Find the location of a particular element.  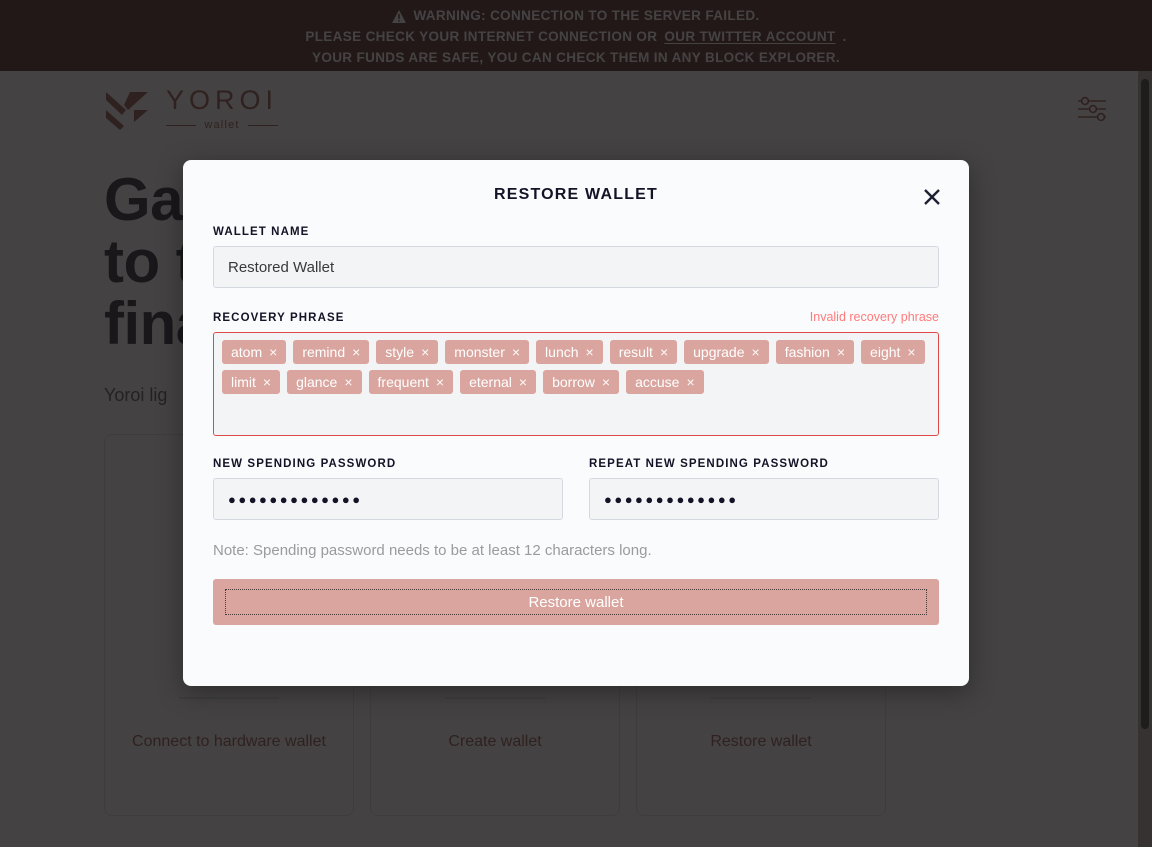

recovery-word-label: frequent is located at coordinates (403, 382).